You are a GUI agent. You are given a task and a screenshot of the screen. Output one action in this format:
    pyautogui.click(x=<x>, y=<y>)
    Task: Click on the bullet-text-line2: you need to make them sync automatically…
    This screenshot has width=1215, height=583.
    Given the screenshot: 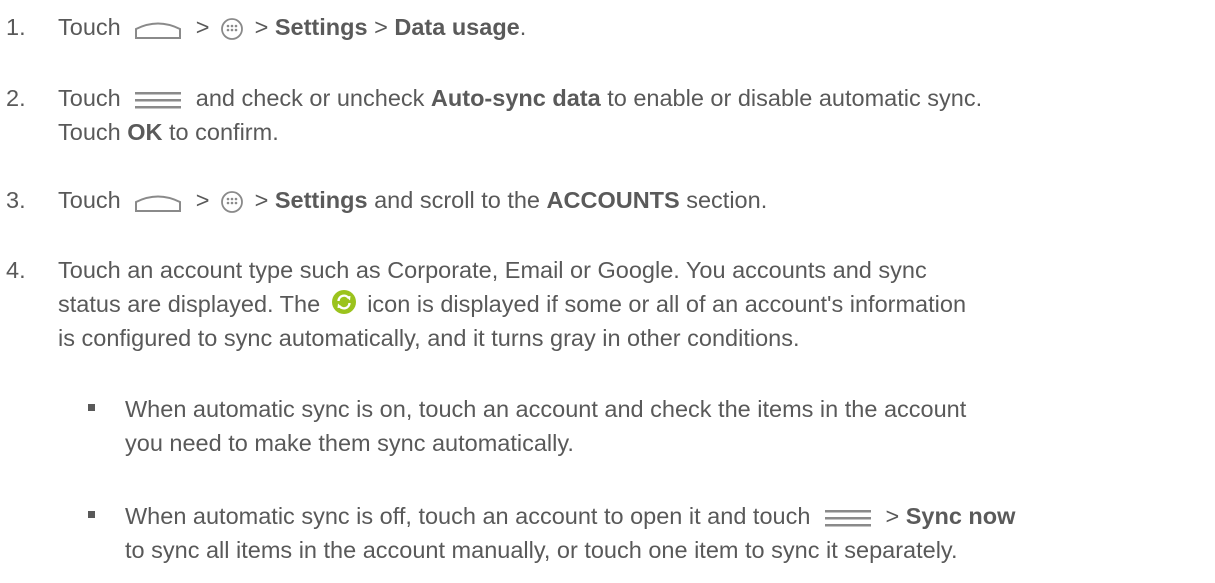 What is the action you would take?
    pyautogui.click(x=349, y=443)
    